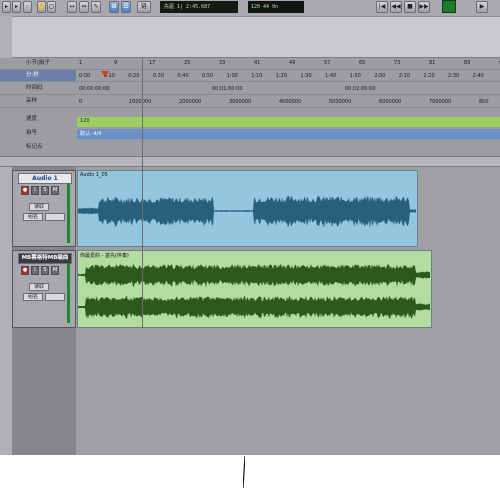 This screenshot has height=500, width=500. I want to click on meter-value: 默认: 4/4, so click(91, 134).